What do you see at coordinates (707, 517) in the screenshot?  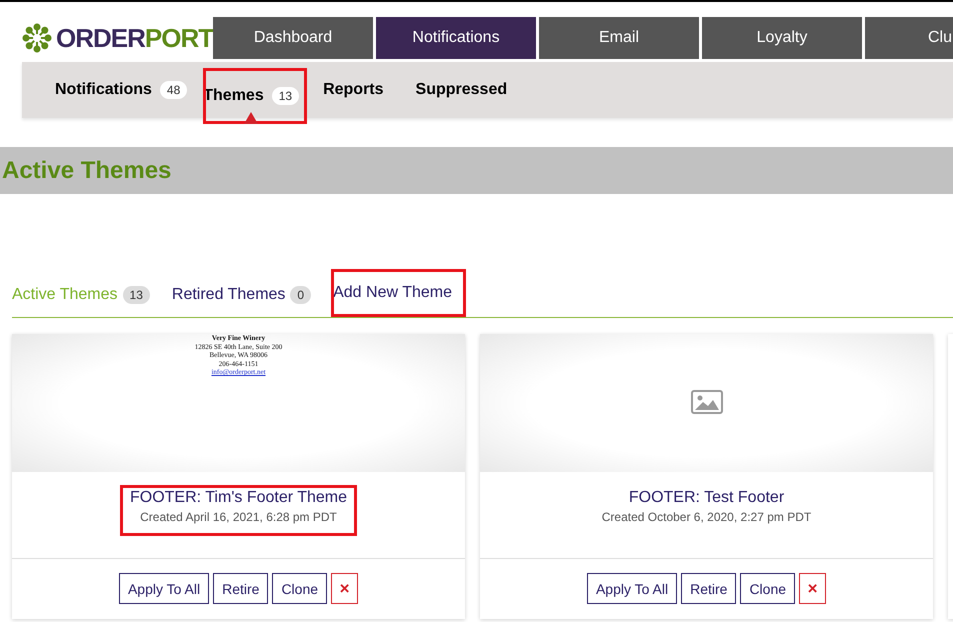 I see `created-date: Created October 6, 2020, 2:27 pm PDT` at bounding box center [707, 517].